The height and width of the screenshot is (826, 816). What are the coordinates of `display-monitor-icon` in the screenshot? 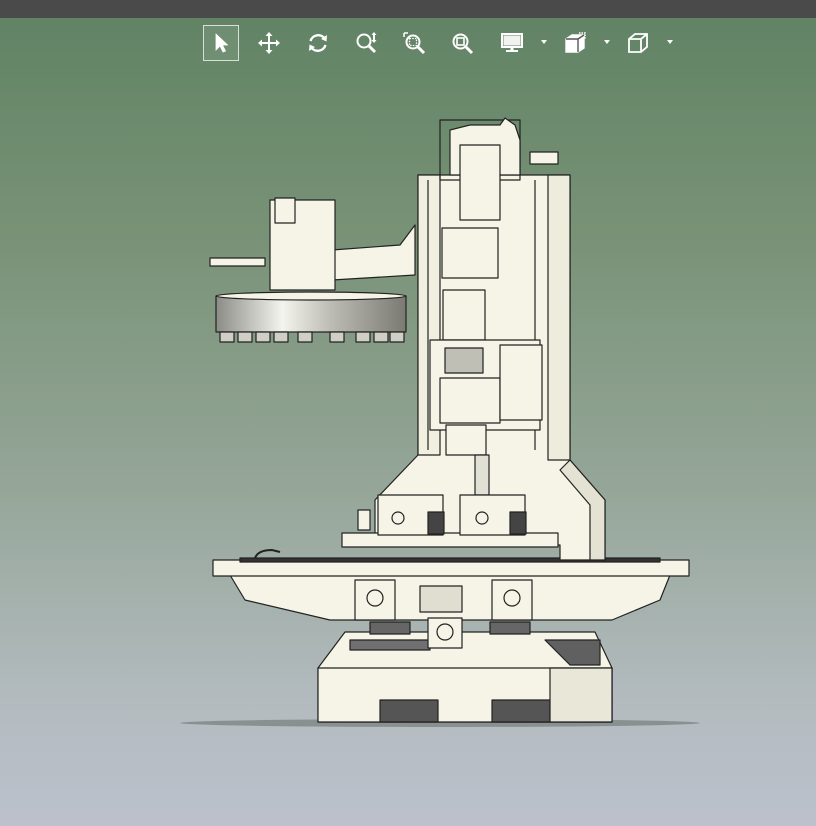 It's located at (512, 42).